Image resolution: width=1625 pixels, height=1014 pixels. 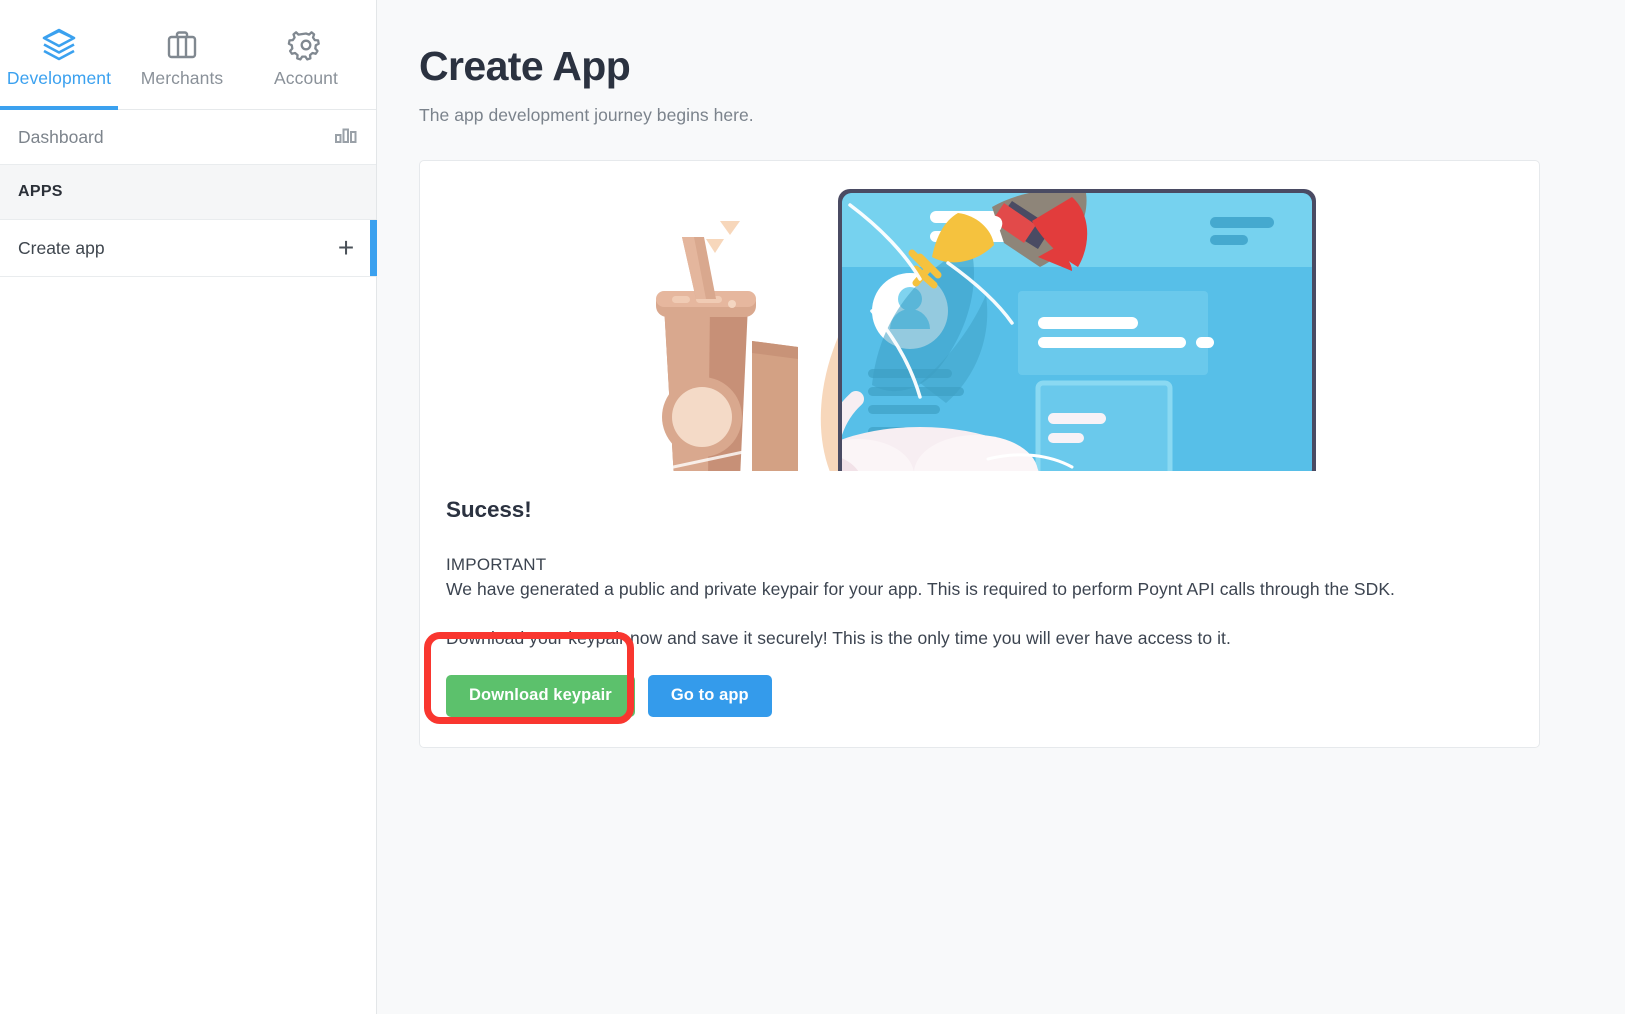 What do you see at coordinates (188, 192) in the screenshot?
I see `sidebar-section-apps: APPS` at bounding box center [188, 192].